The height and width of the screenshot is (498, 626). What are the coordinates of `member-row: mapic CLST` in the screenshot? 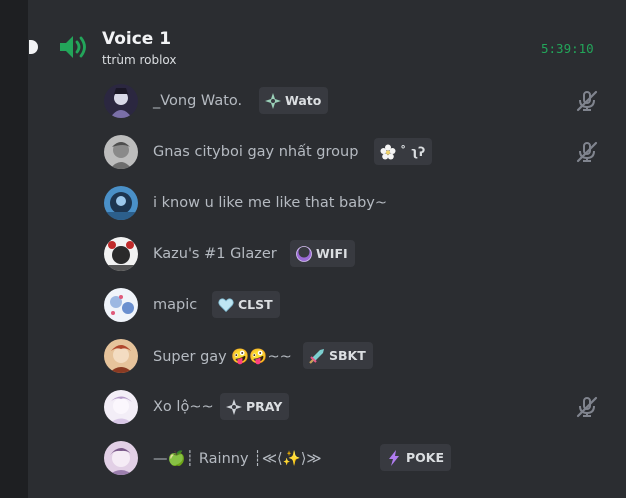 It's located at (354, 306).